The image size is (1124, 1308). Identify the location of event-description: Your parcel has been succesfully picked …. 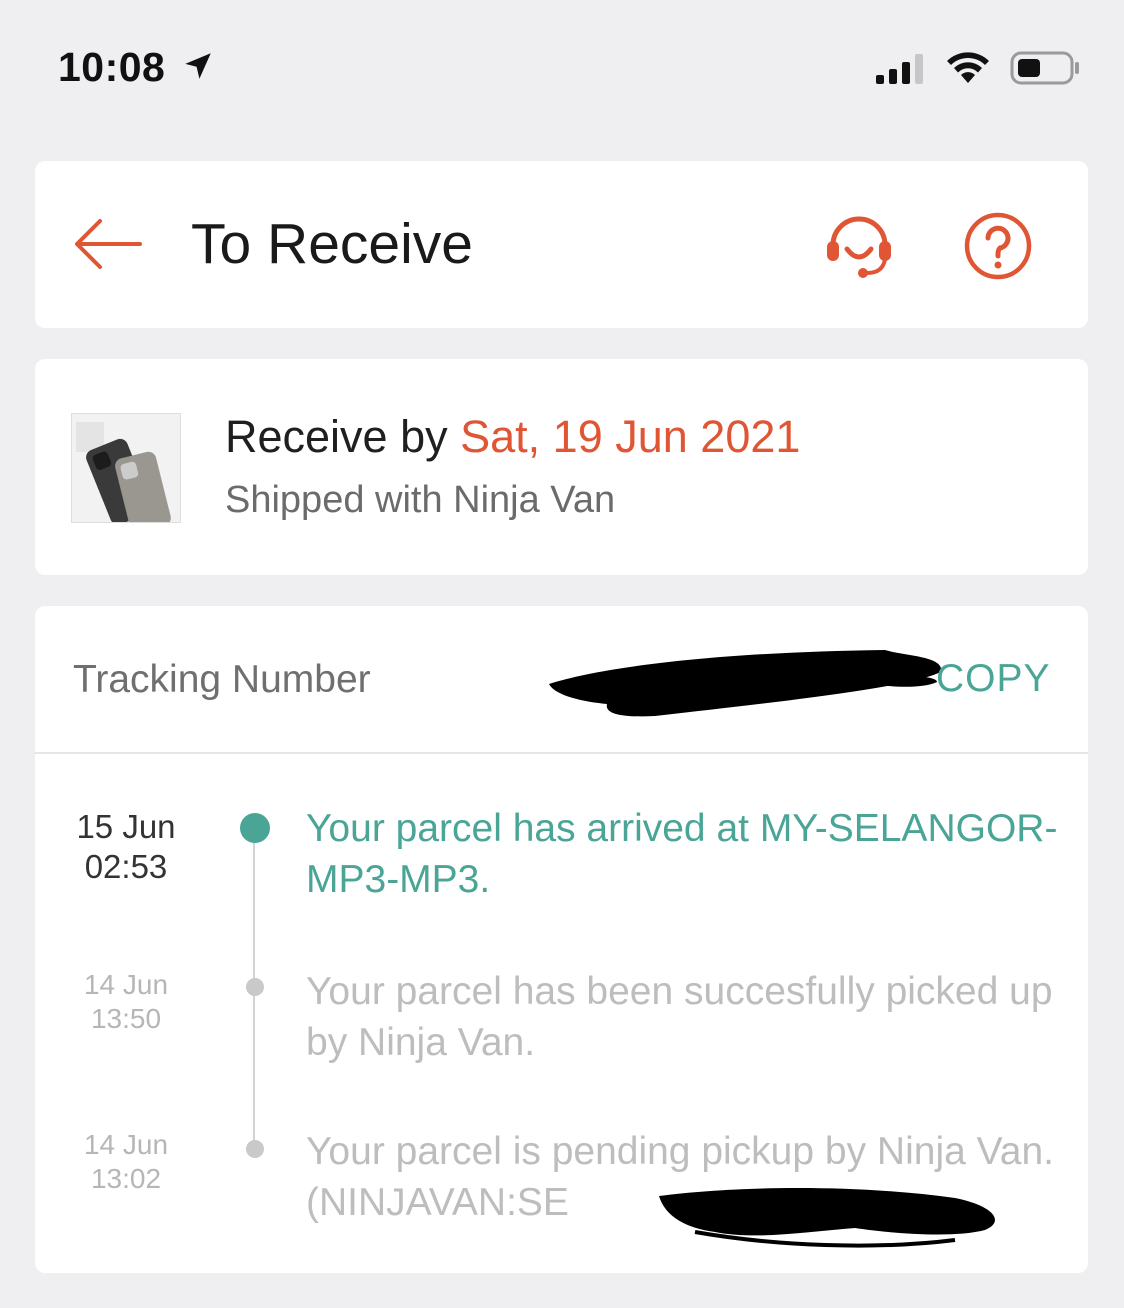
(679, 1017).